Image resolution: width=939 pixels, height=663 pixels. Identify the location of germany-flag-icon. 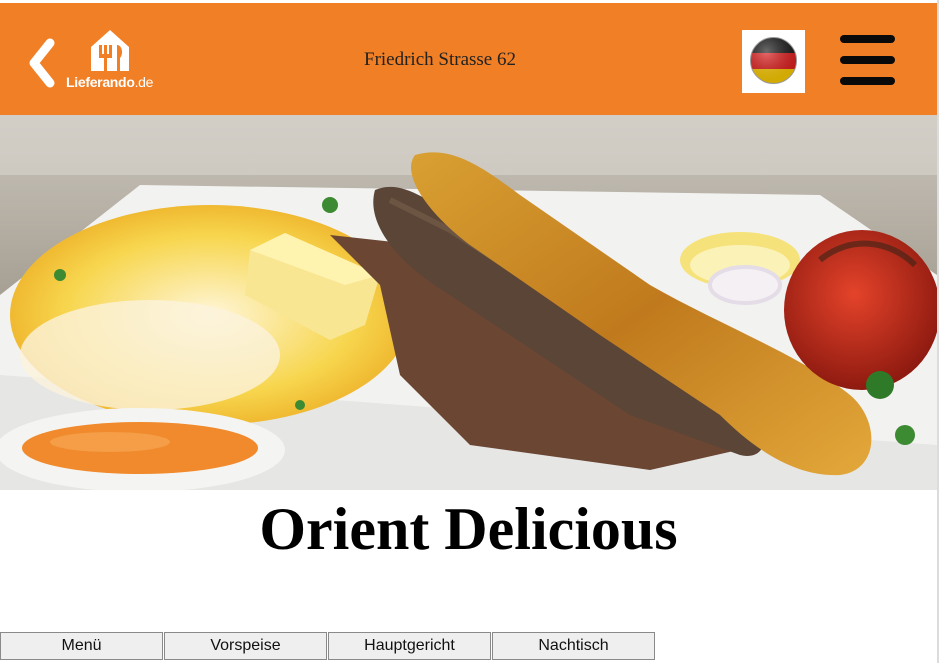
(773, 60).